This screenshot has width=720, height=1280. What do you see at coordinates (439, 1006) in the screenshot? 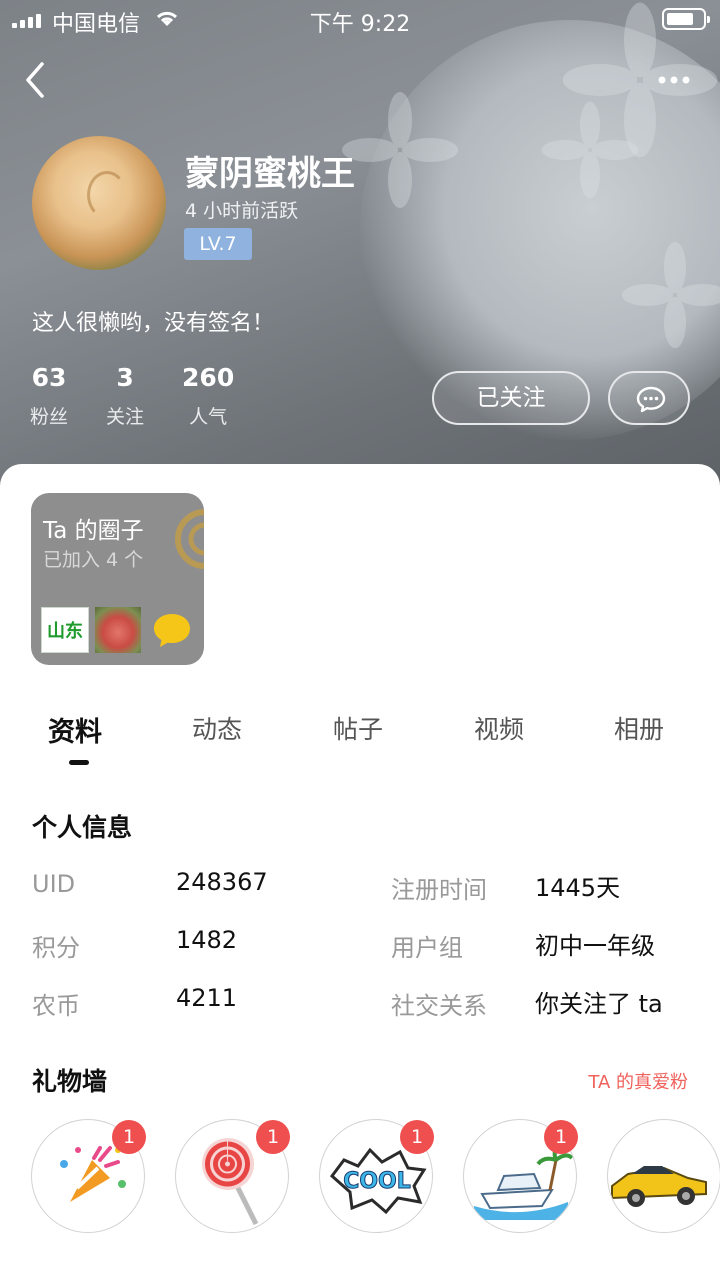
I see `info-key-relation: 社交关系` at bounding box center [439, 1006].